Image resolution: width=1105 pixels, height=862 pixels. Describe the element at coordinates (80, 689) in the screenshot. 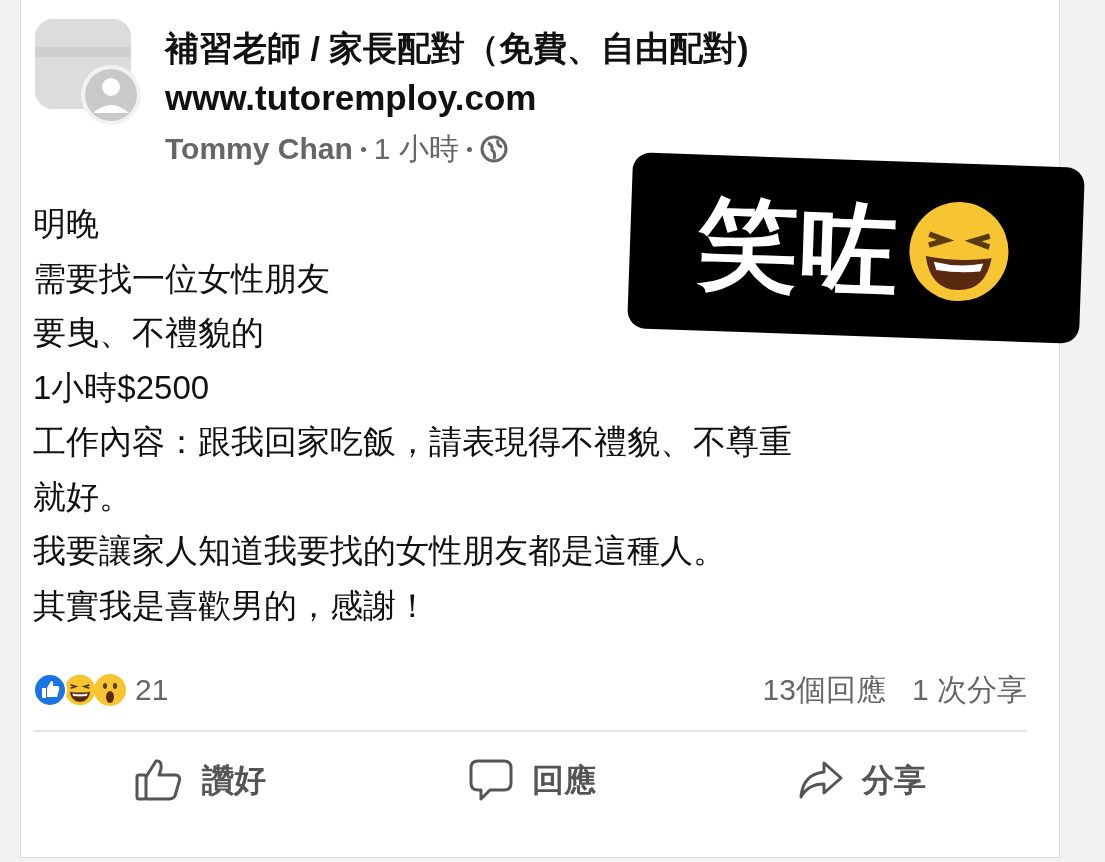

I see `laughing-reaction-icon` at that location.